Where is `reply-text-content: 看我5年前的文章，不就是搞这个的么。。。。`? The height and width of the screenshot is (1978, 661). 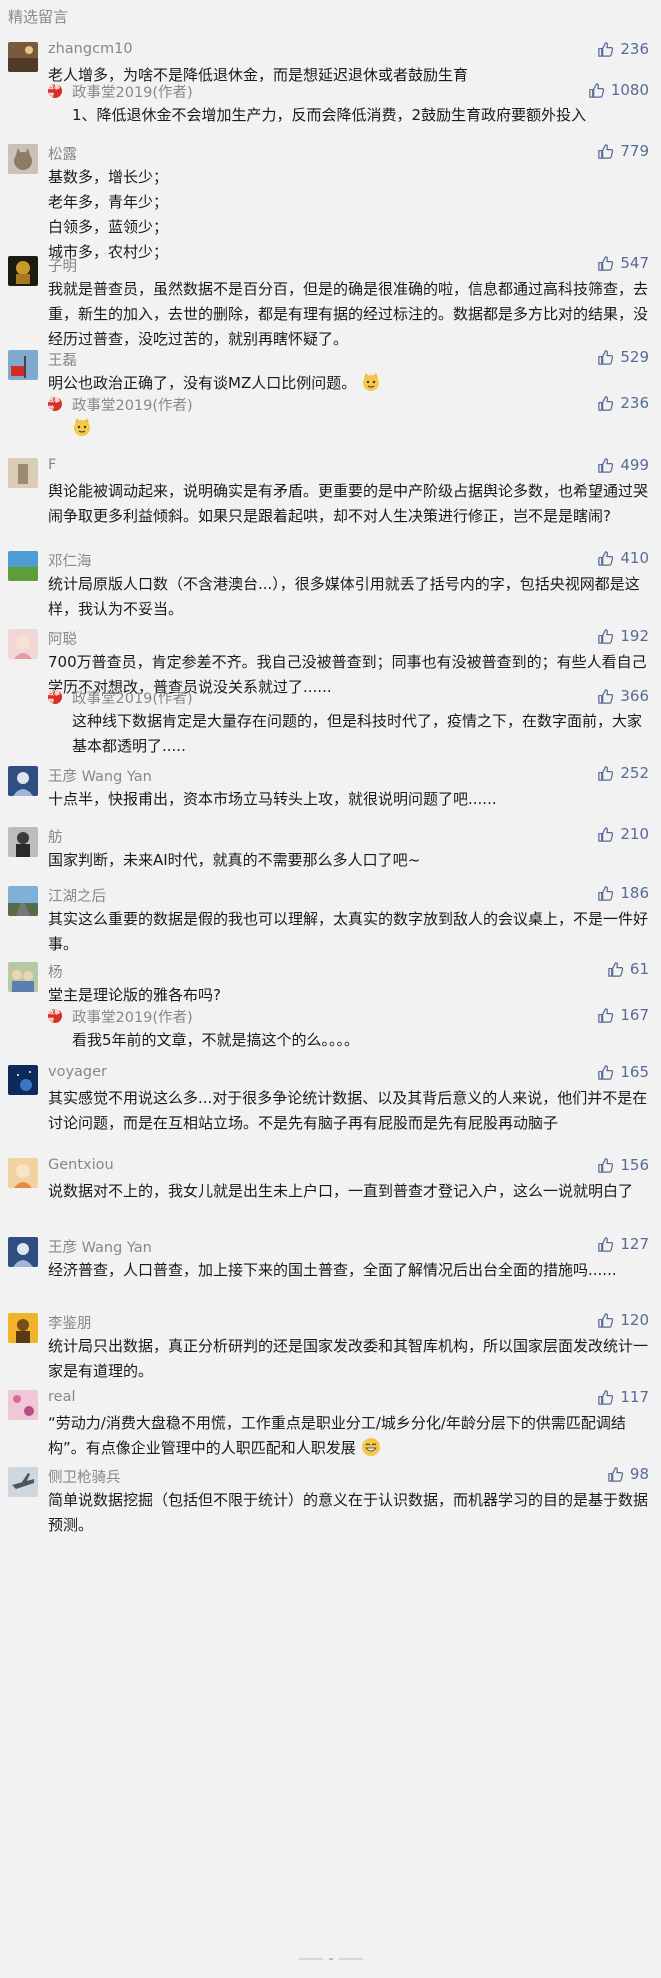
reply-text-content: 看我5年前的文章，不就是搞这个的么。。。。 is located at coordinates (216, 1040).